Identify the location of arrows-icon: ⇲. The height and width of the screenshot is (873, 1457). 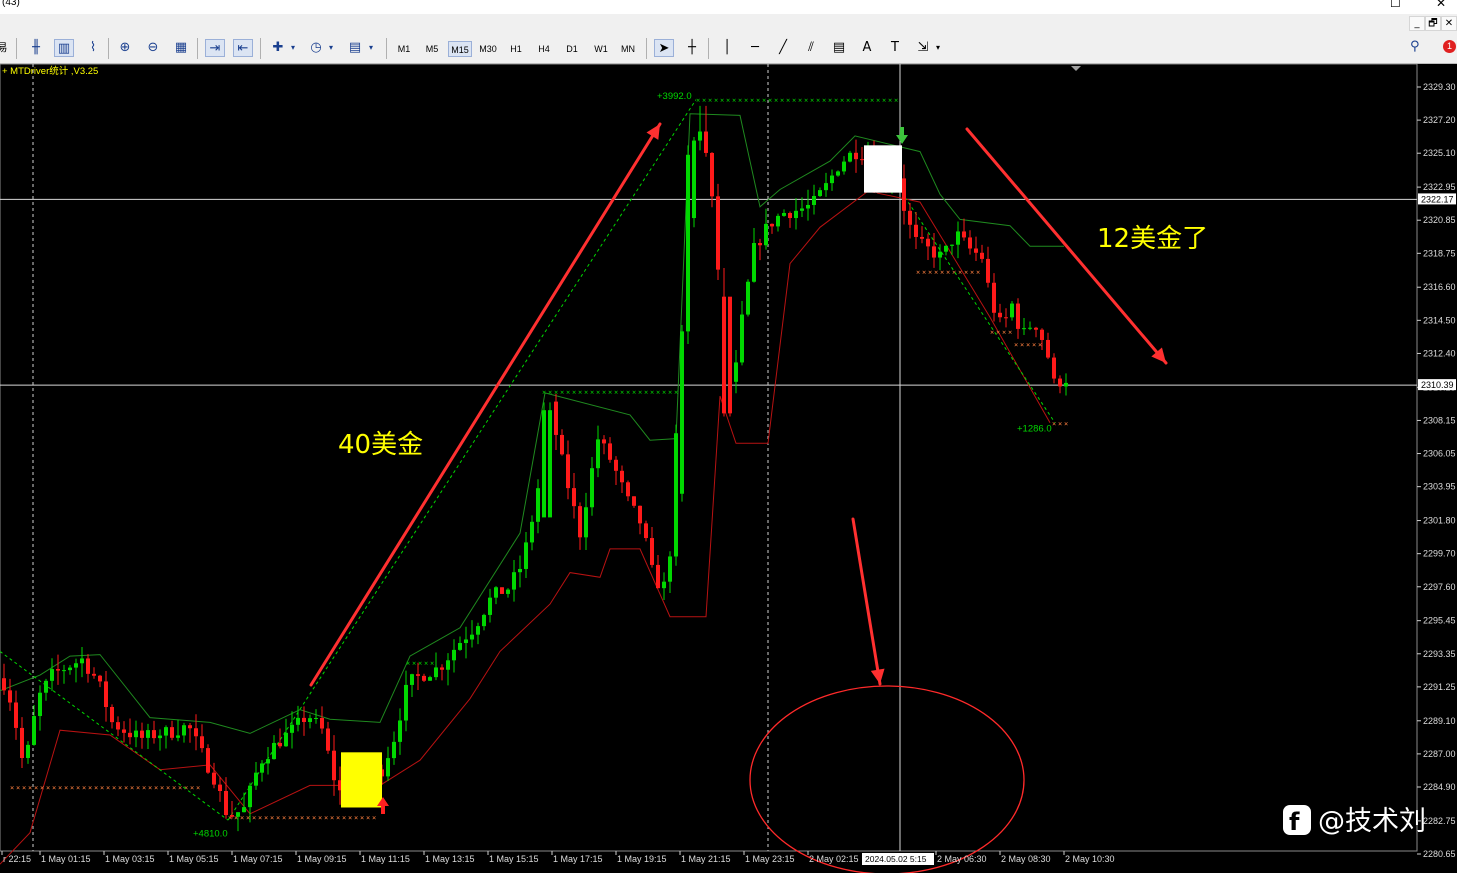
(923, 48).